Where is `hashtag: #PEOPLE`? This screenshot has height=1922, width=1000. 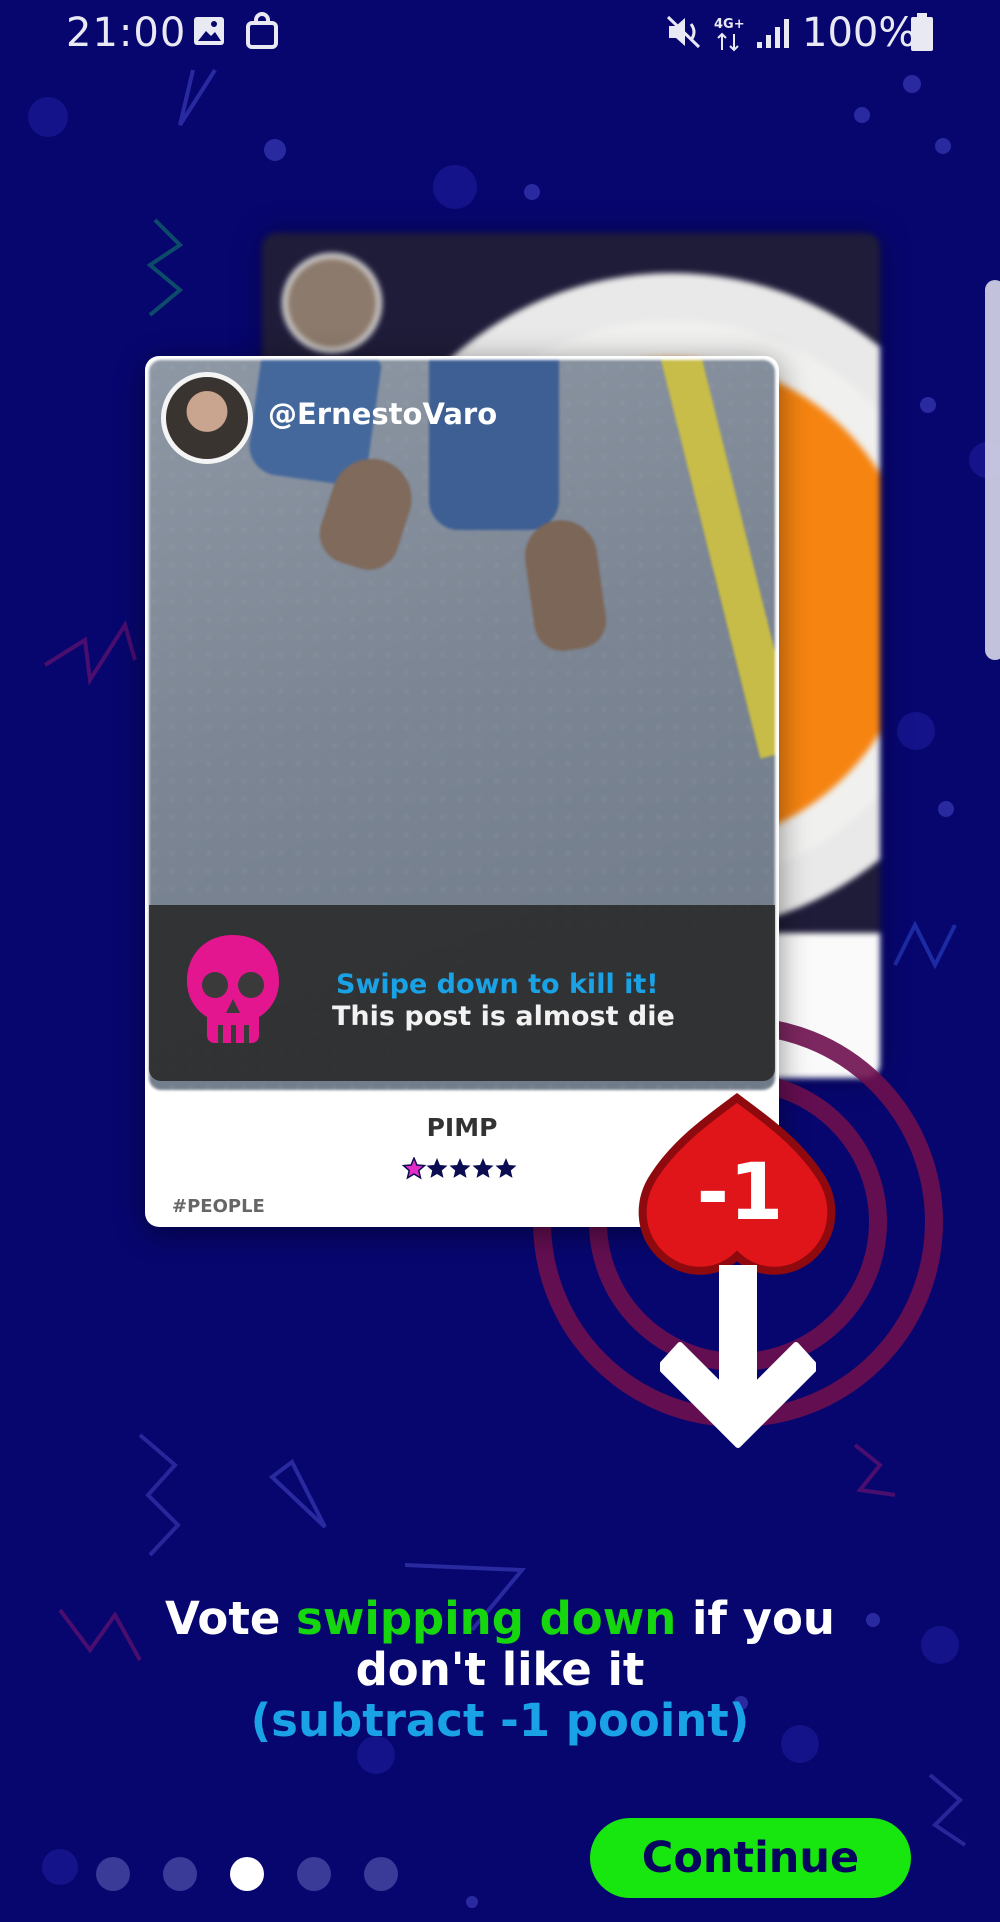 hashtag: #PEOPLE is located at coordinates (218, 1206).